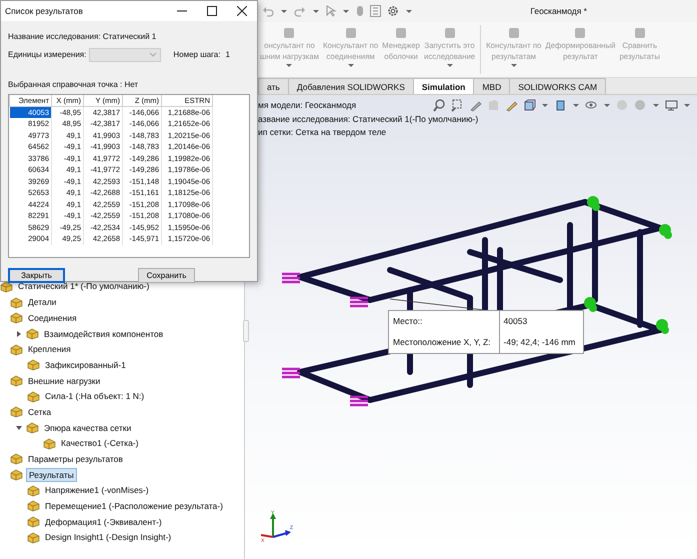 Image resolution: width=697 pixels, height=559 pixels. Describe the element at coordinates (64, 381) in the screenshot. I see `tree-item: Внешние нагрузки` at that location.